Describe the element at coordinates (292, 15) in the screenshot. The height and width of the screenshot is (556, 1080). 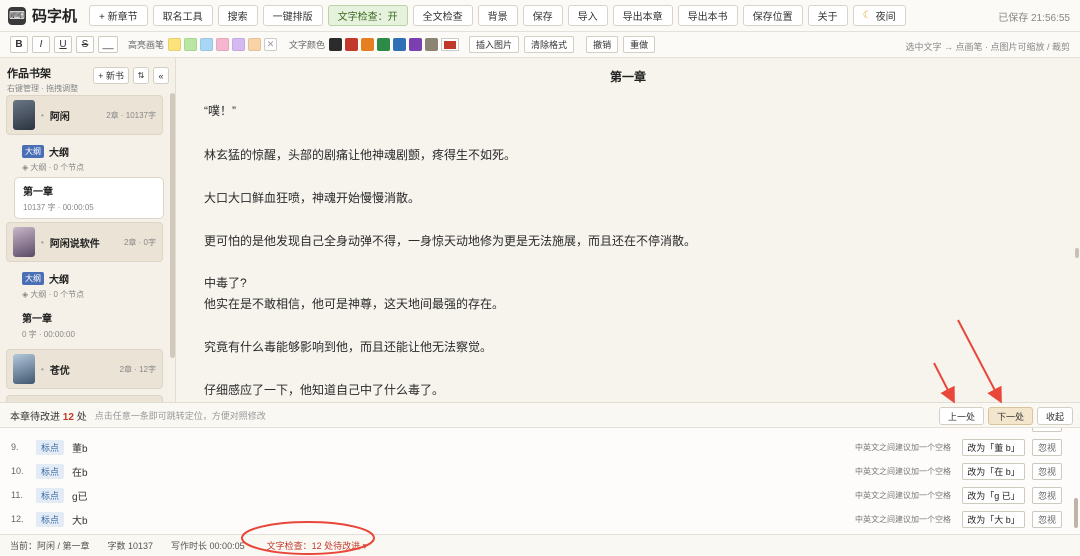
I see `auto-format-button: 一键排版` at that location.